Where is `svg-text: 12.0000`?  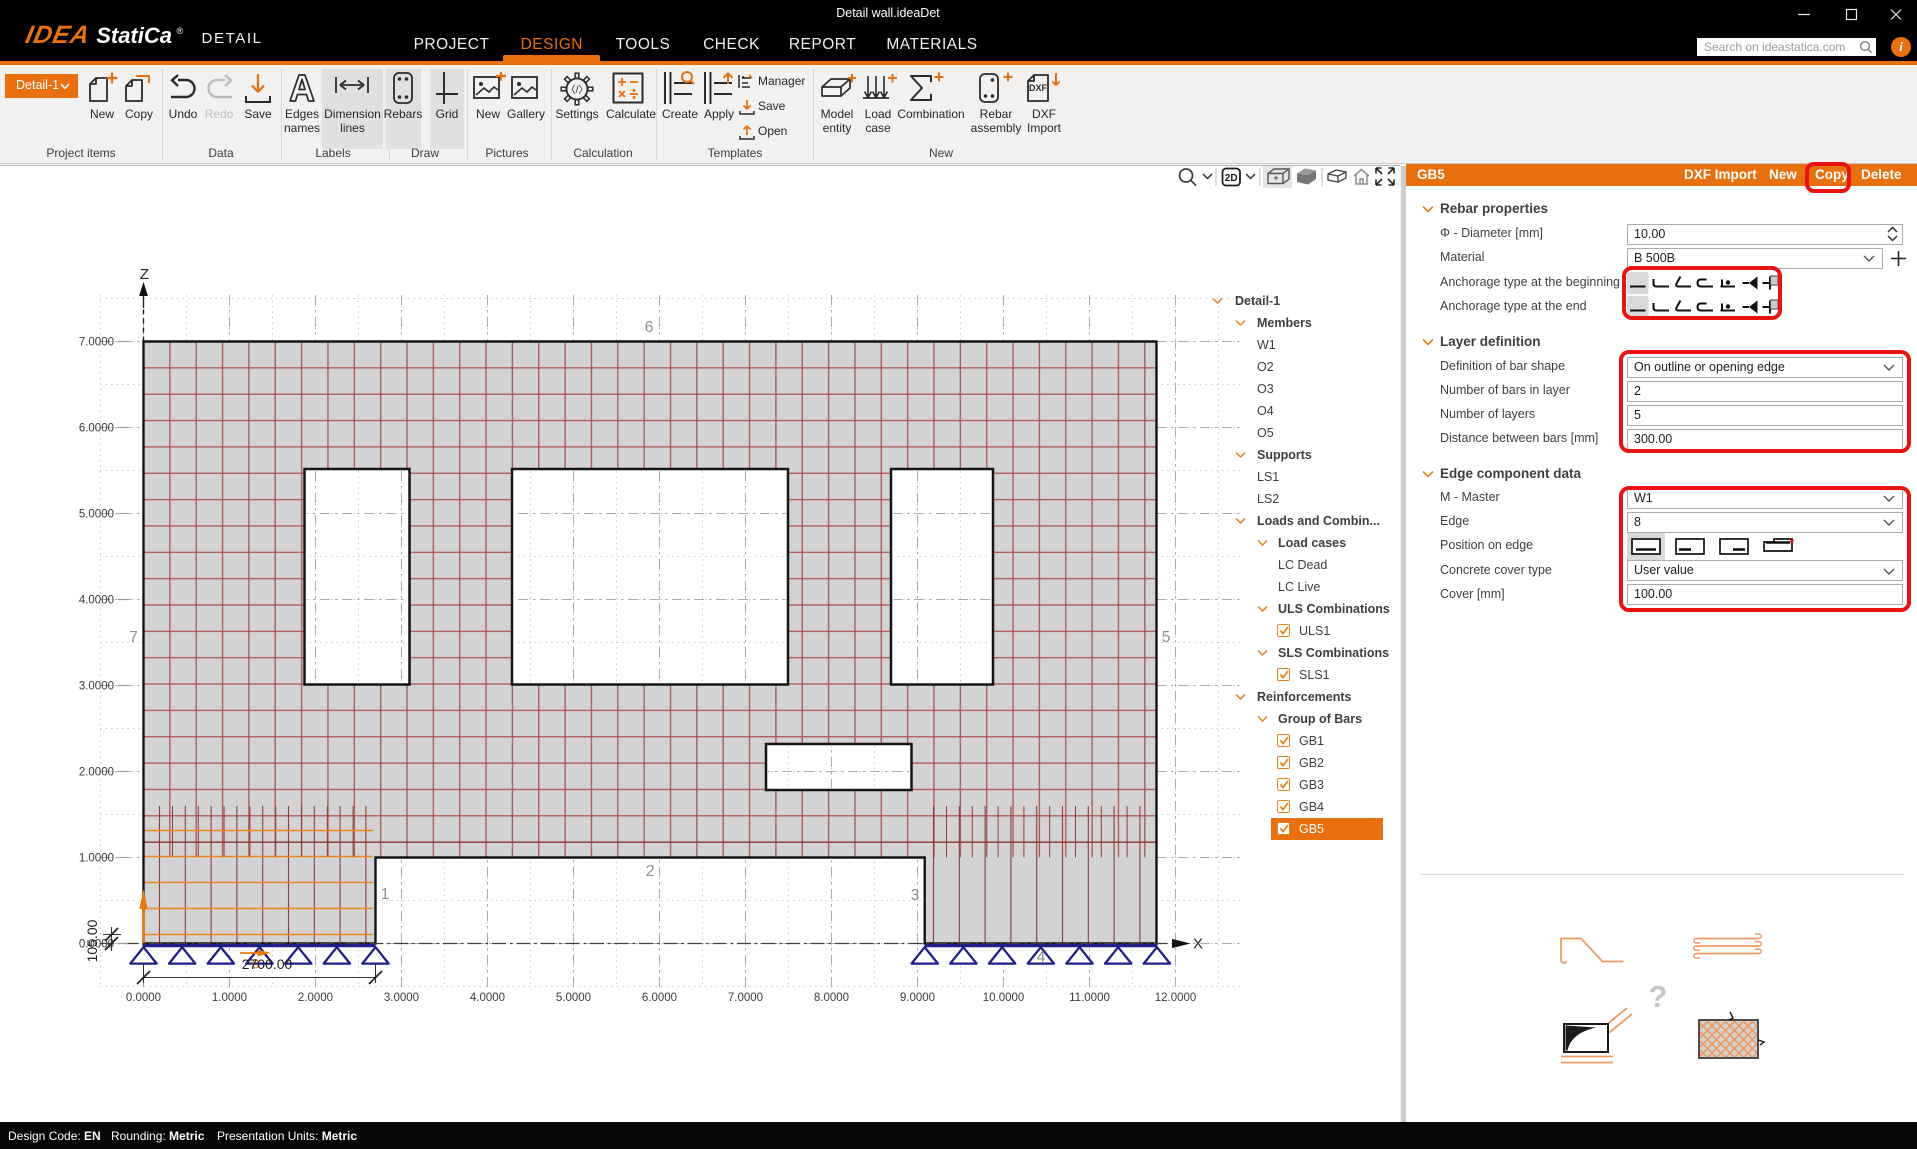 svg-text: 12.0000 is located at coordinates (1176, 998).